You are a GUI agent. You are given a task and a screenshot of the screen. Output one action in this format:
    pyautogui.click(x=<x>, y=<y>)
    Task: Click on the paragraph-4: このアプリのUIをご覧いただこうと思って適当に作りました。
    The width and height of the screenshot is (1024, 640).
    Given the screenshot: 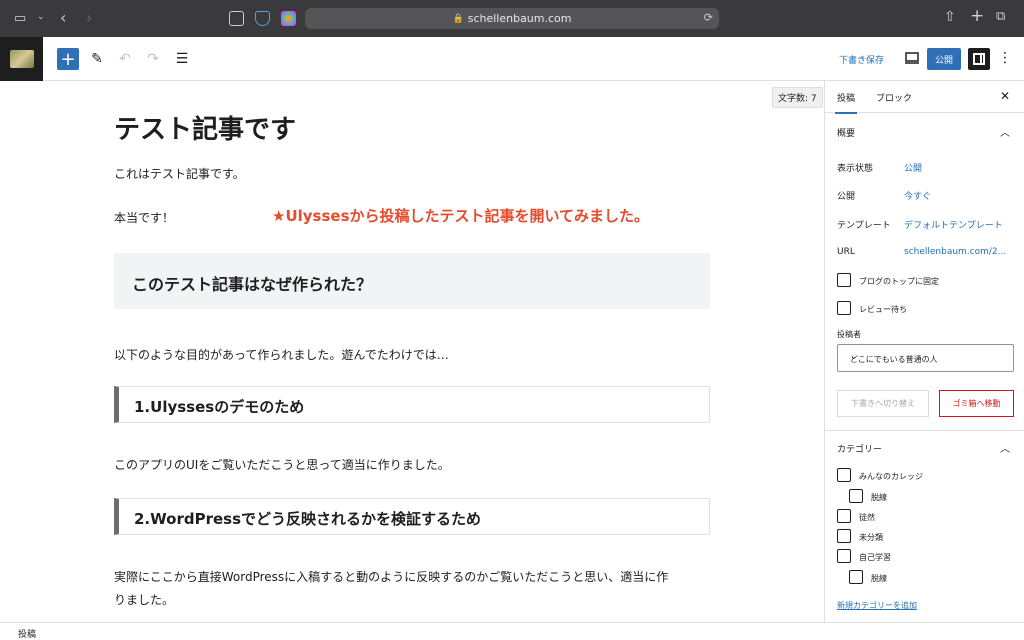 What is the action you would take?
    pyautogui.click(x=282, y=464)
    